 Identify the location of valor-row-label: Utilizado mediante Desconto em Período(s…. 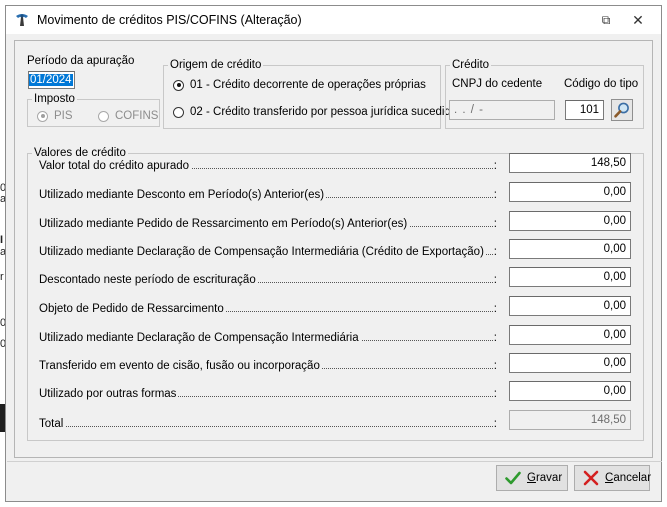
(268, 195).